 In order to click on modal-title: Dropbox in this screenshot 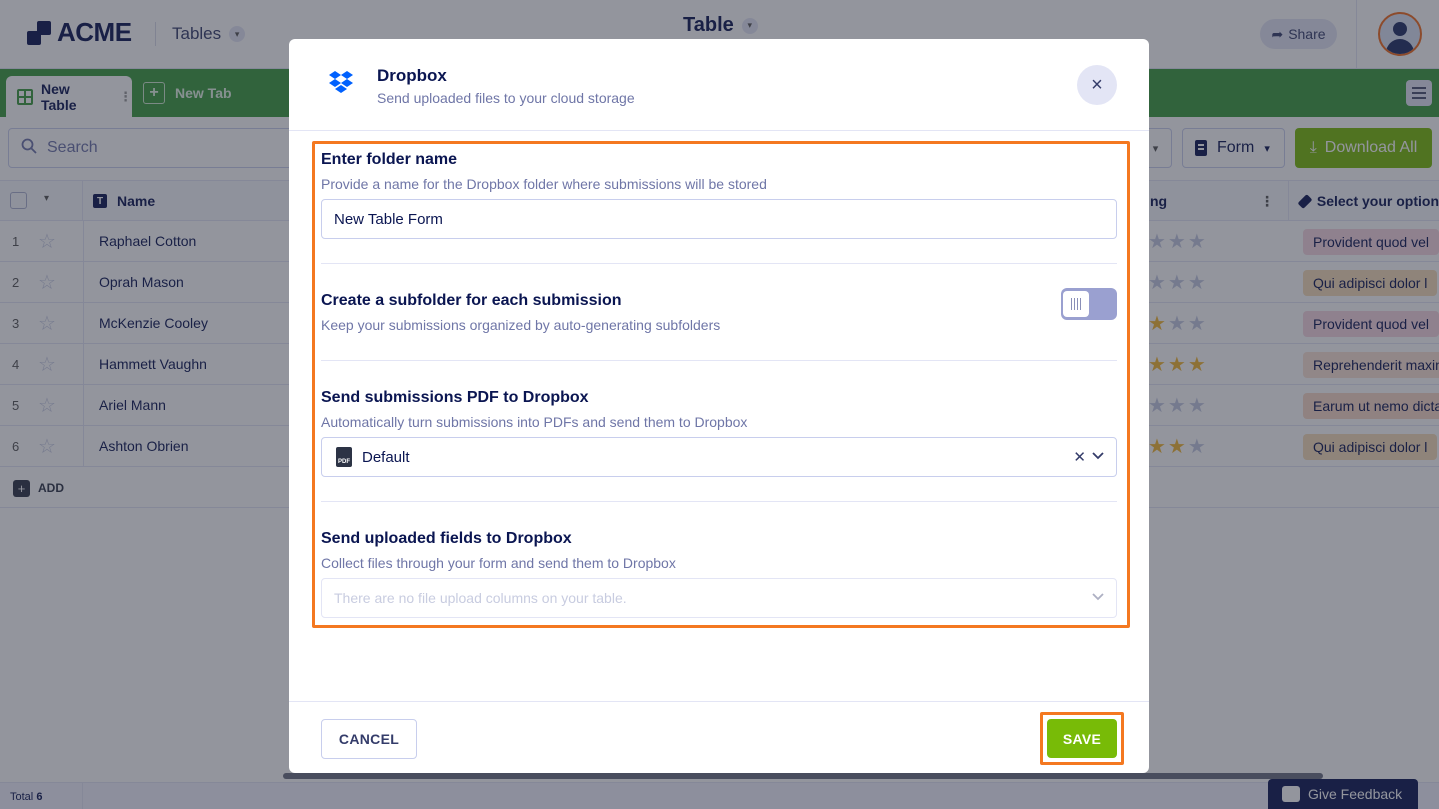, I will do `click(412, 75)`.